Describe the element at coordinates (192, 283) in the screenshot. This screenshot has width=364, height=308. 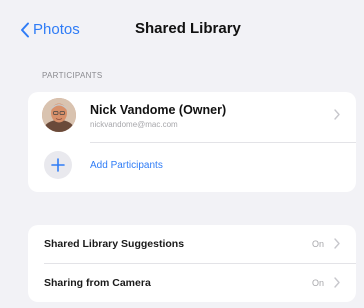
I see `sharing-from-camera-row: Sharing from Camera On` at that location.